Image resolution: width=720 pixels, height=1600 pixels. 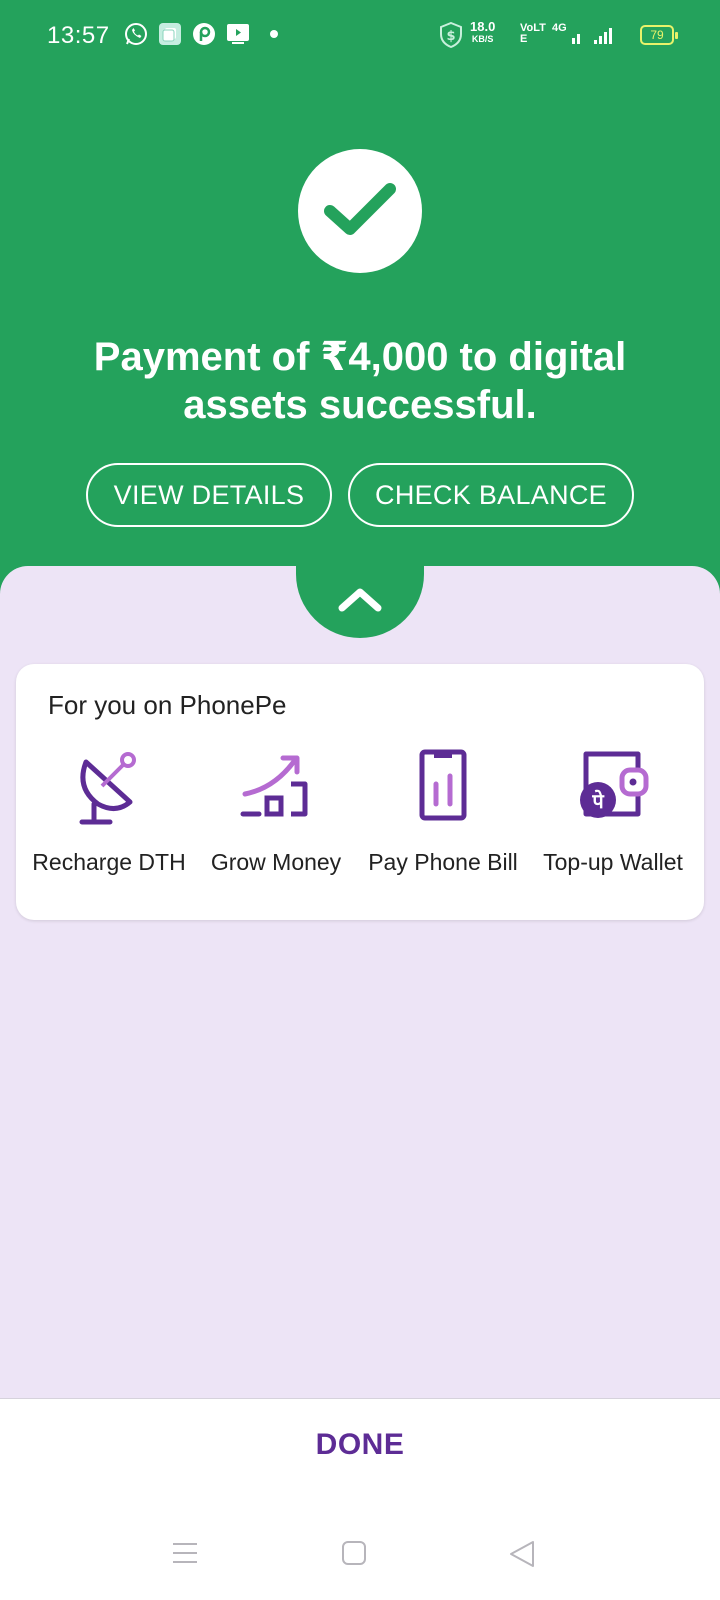 I want to click on network-speed: 18.0 KB/S, so click(x=483, y=31).